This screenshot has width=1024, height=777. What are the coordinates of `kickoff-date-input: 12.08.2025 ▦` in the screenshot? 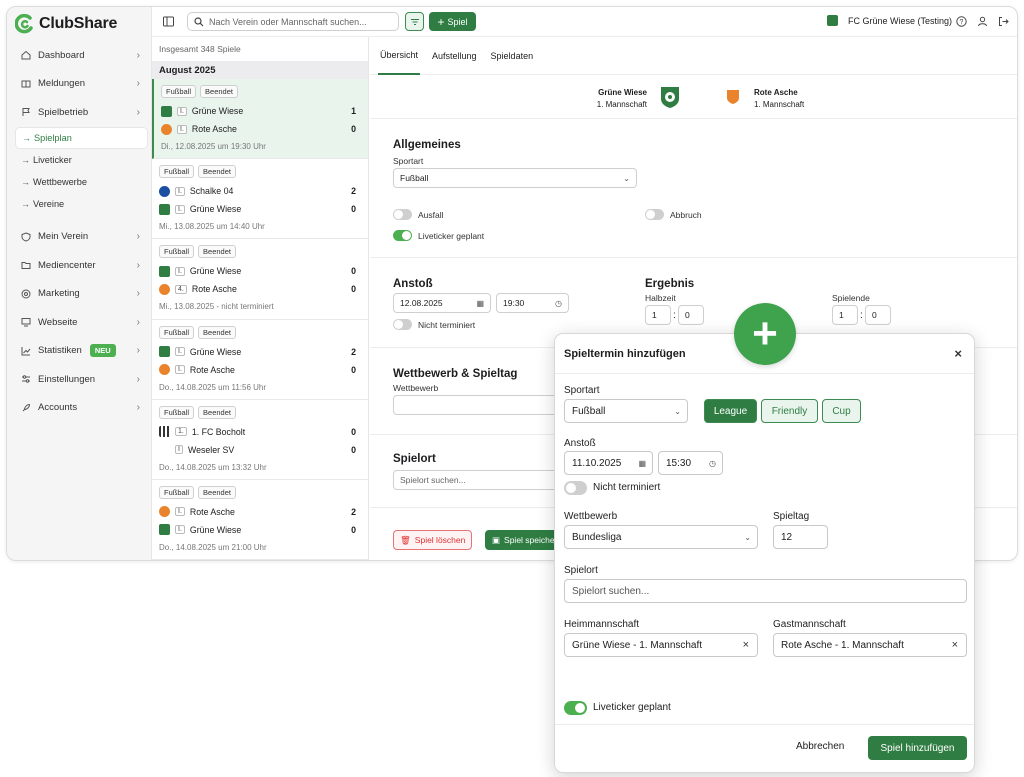 It's located at (442, 303).